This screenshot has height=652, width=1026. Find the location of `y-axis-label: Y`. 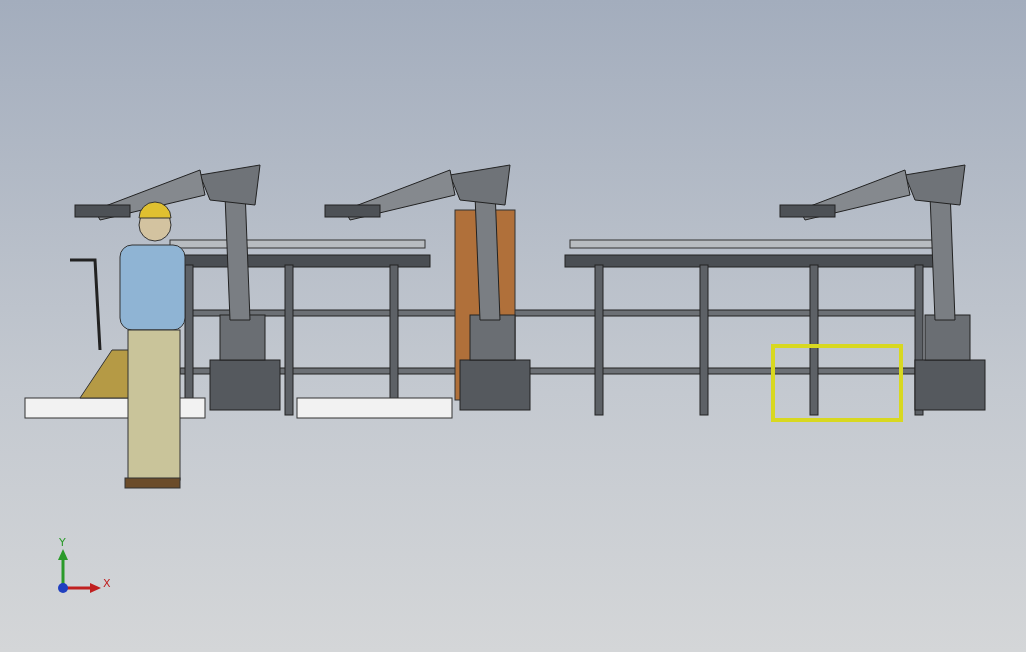

y-axis-label: Y is located at coordinates (62, 542).